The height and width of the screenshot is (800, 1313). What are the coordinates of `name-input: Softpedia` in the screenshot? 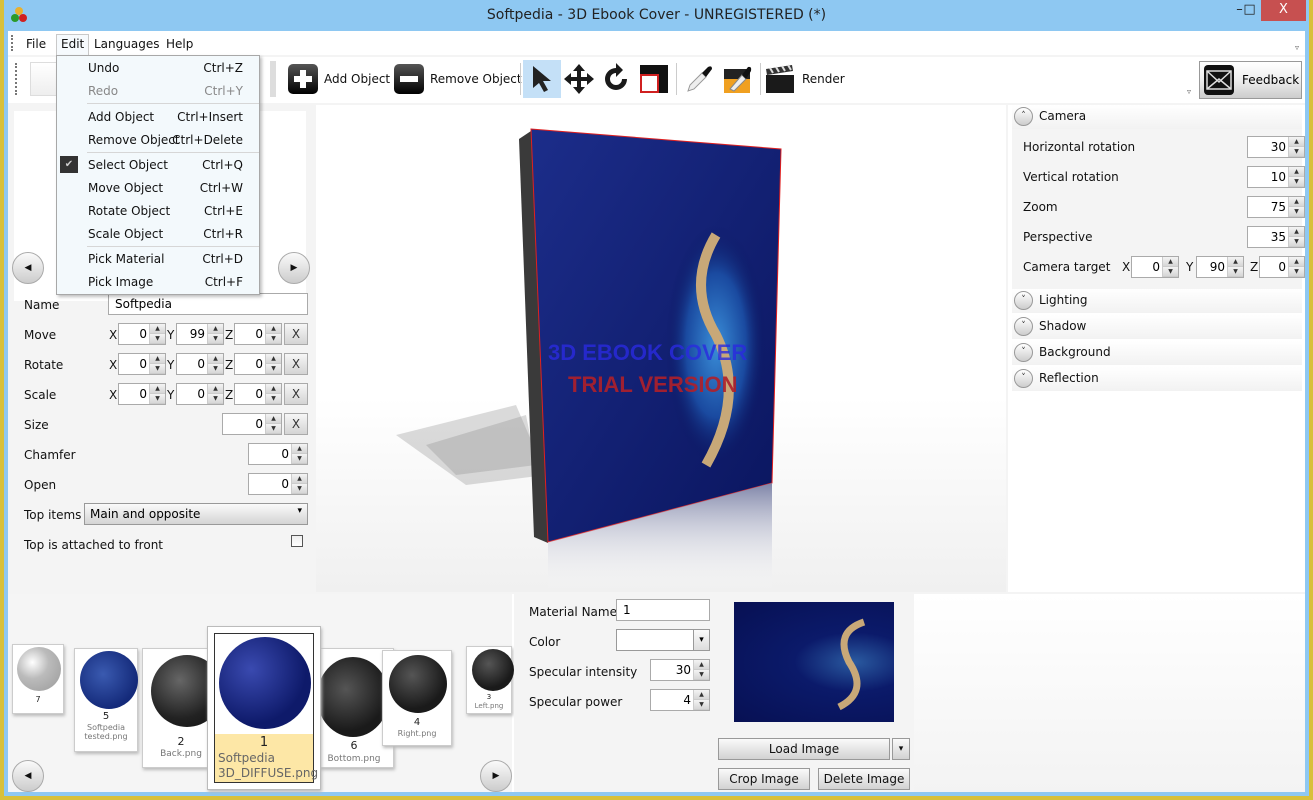 It's located at (208, 304).